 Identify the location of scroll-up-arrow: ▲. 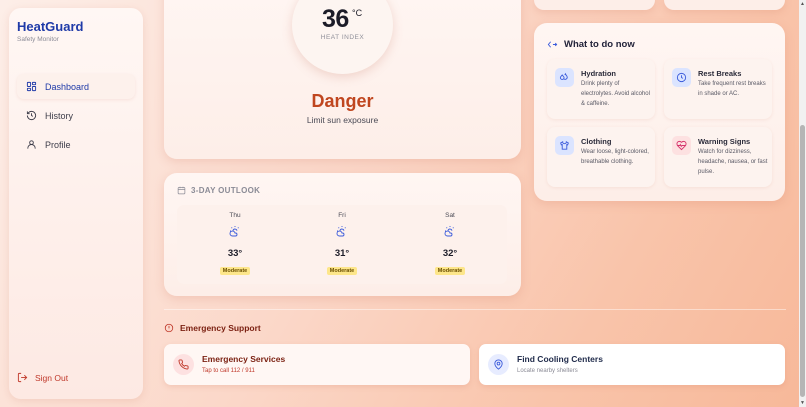
(802, 4).